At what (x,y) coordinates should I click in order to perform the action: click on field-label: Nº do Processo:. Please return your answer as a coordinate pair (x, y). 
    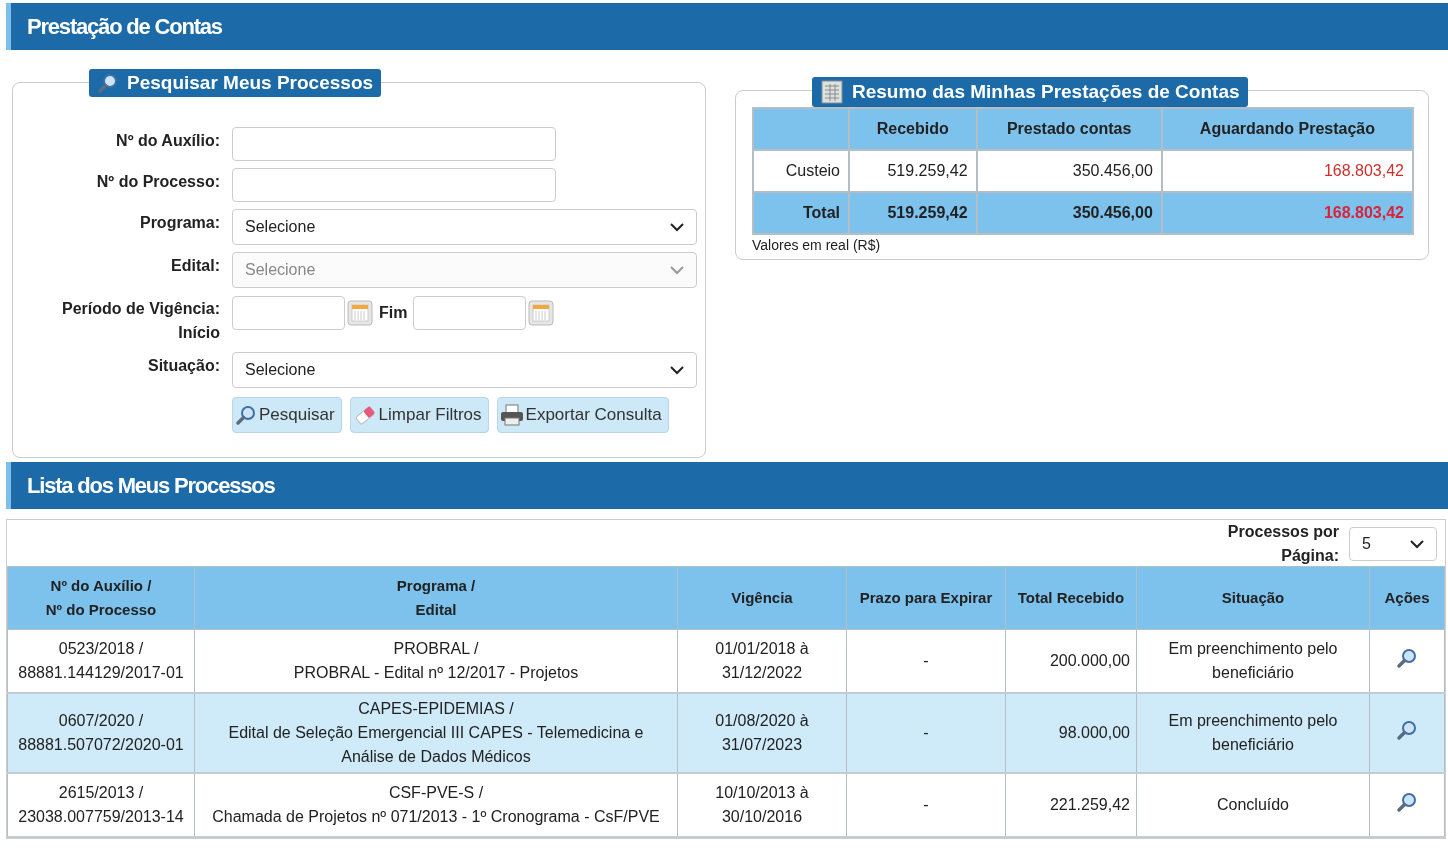
    Looking at the image, I should click on (157, 182).